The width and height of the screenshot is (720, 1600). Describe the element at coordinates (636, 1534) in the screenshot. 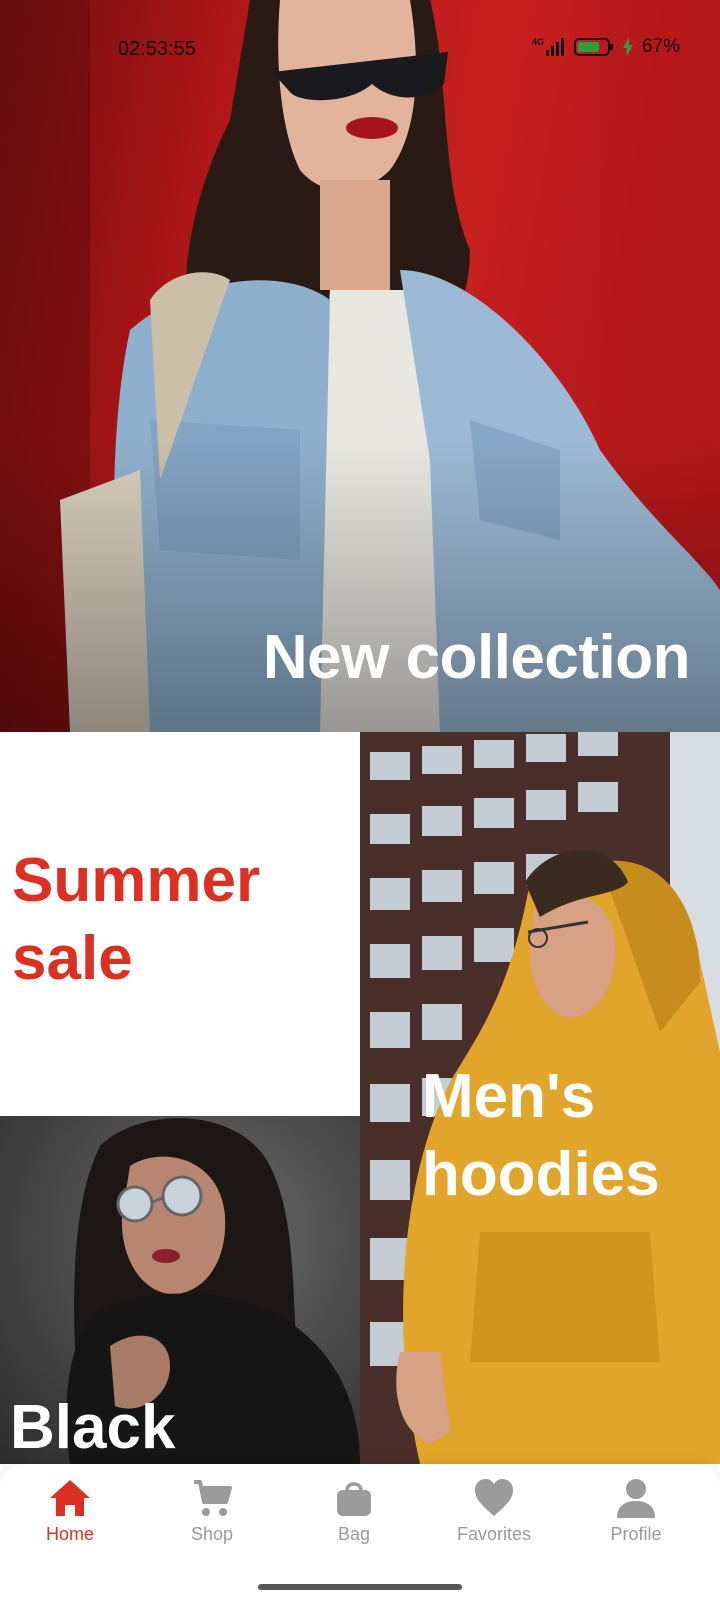

I see `nav-label-profile: Profile` at that location.